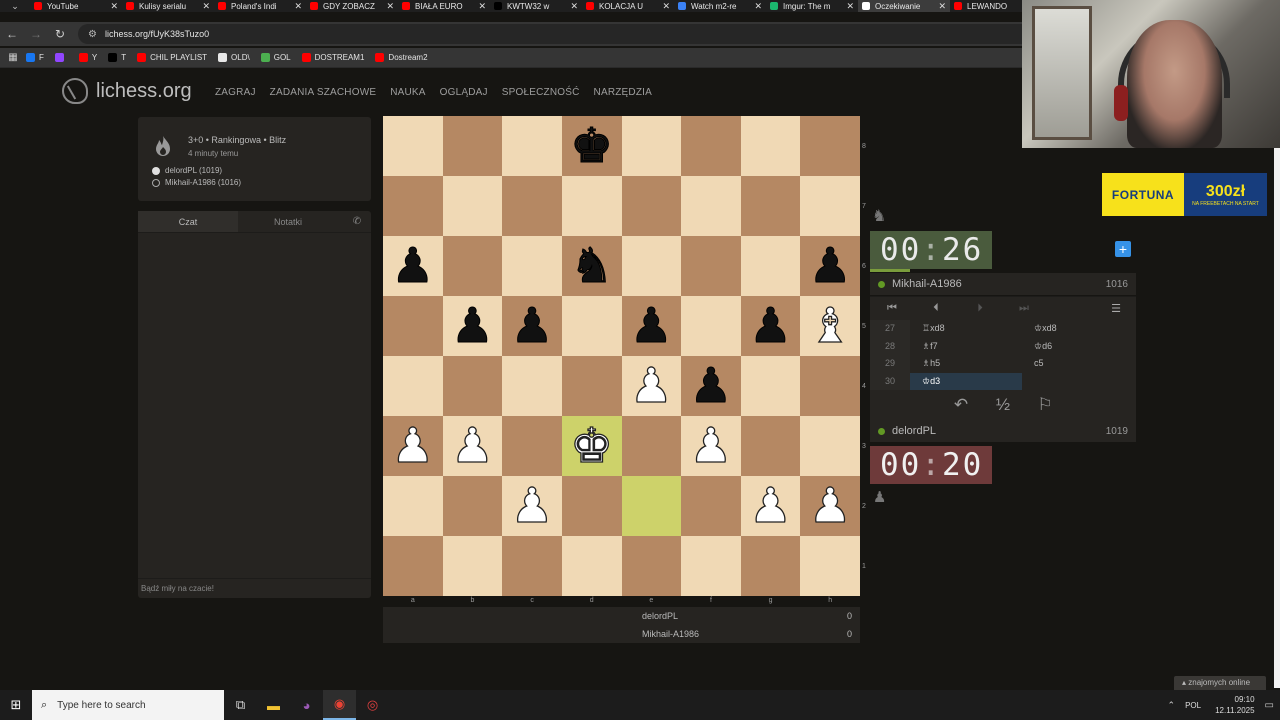 This screenshot has width=1280, height=720. I want to click on square-e5: ♟, so click(651, 326).